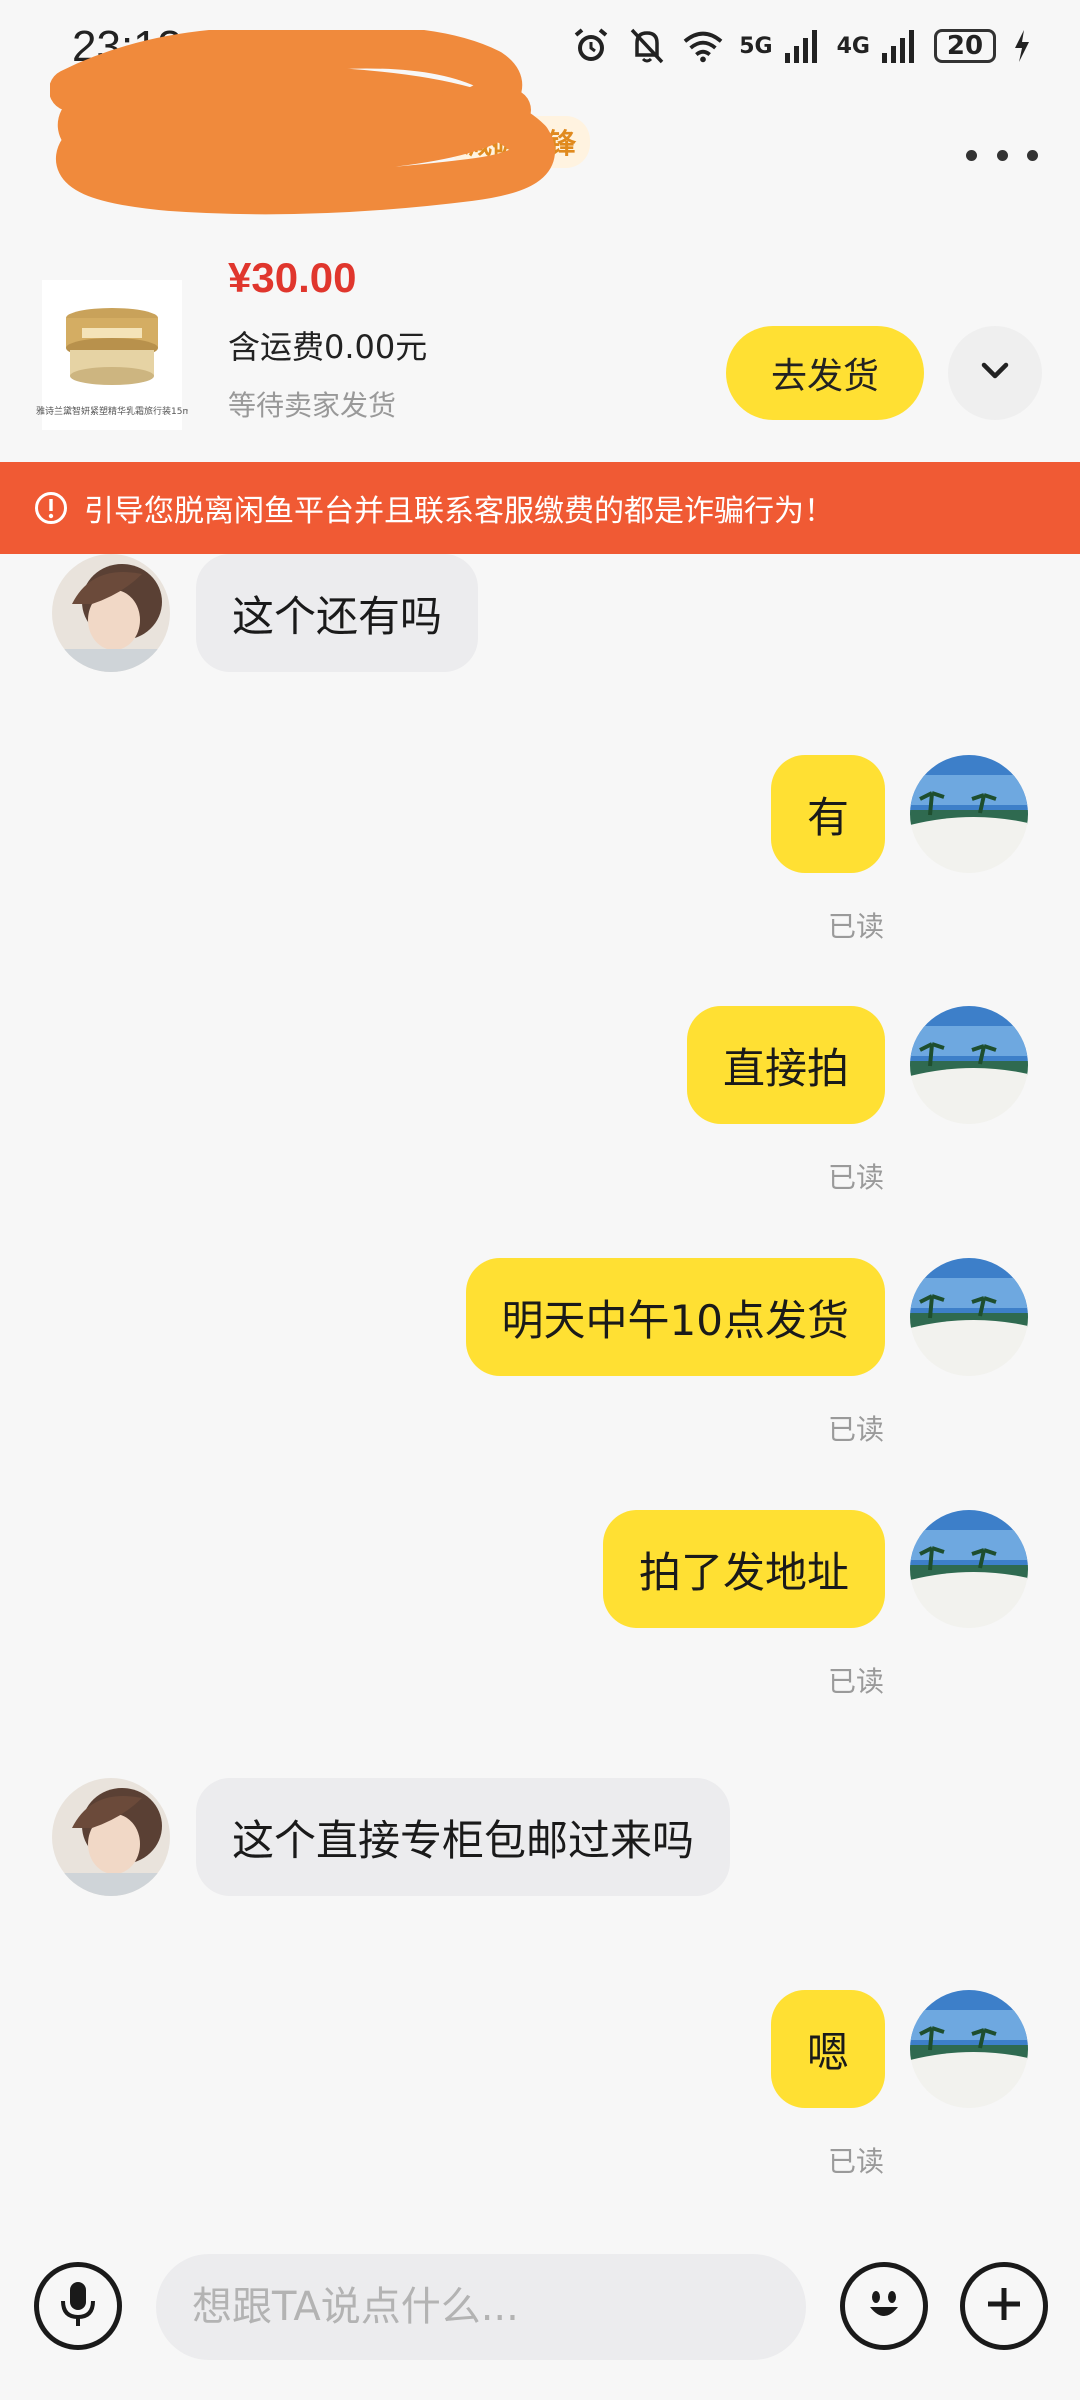 This screenshot has width=1080, height=2400. Describe the element at coordinates (675, 1317) in the screenshot. I see `message-bubble: 明天中午10点发货` at that location.